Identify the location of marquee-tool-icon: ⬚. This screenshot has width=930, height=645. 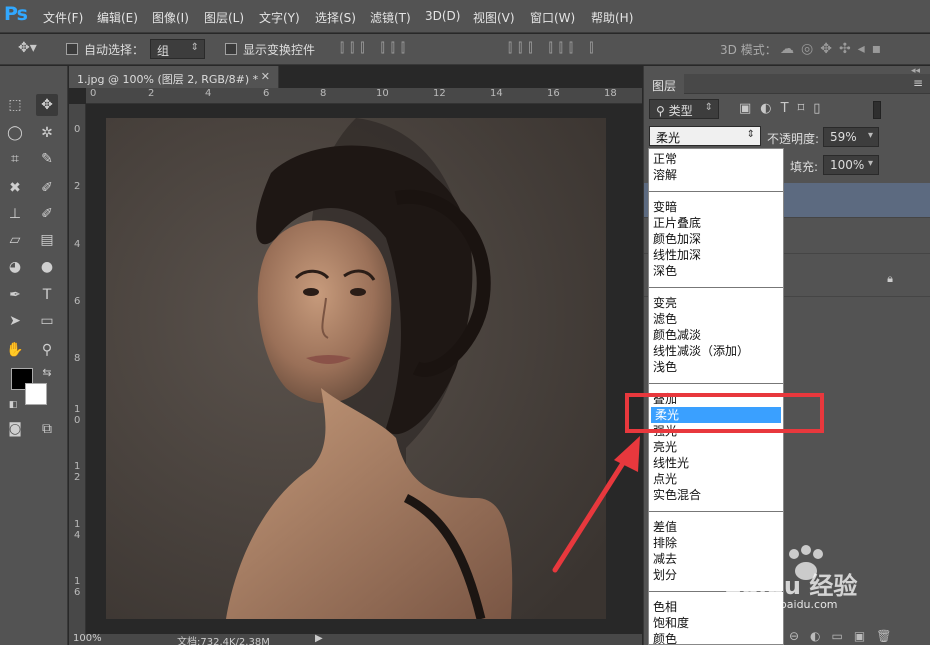
(15, 105).